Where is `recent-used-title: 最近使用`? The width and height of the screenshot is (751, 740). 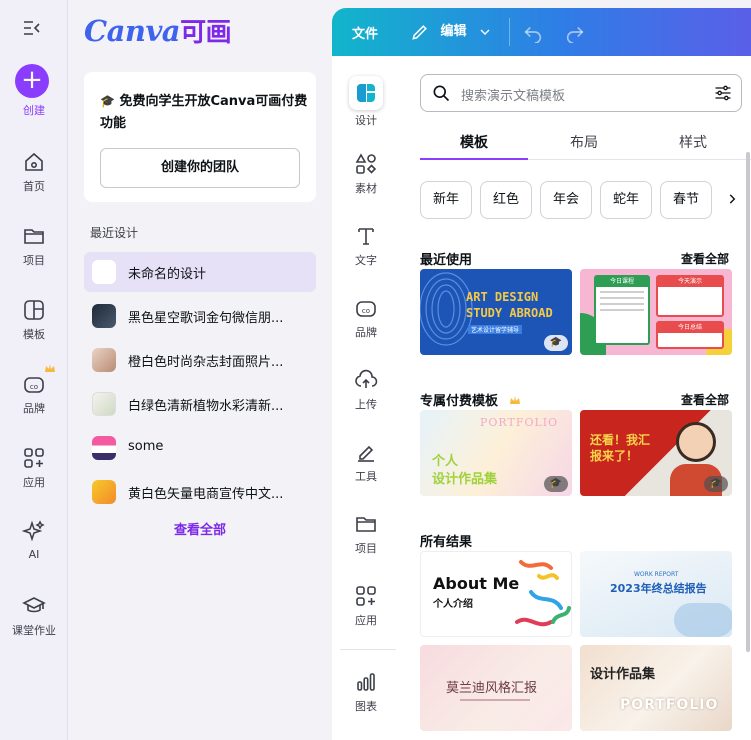 recent-used-title: 最近使用 is located at coordinates (446, 260).